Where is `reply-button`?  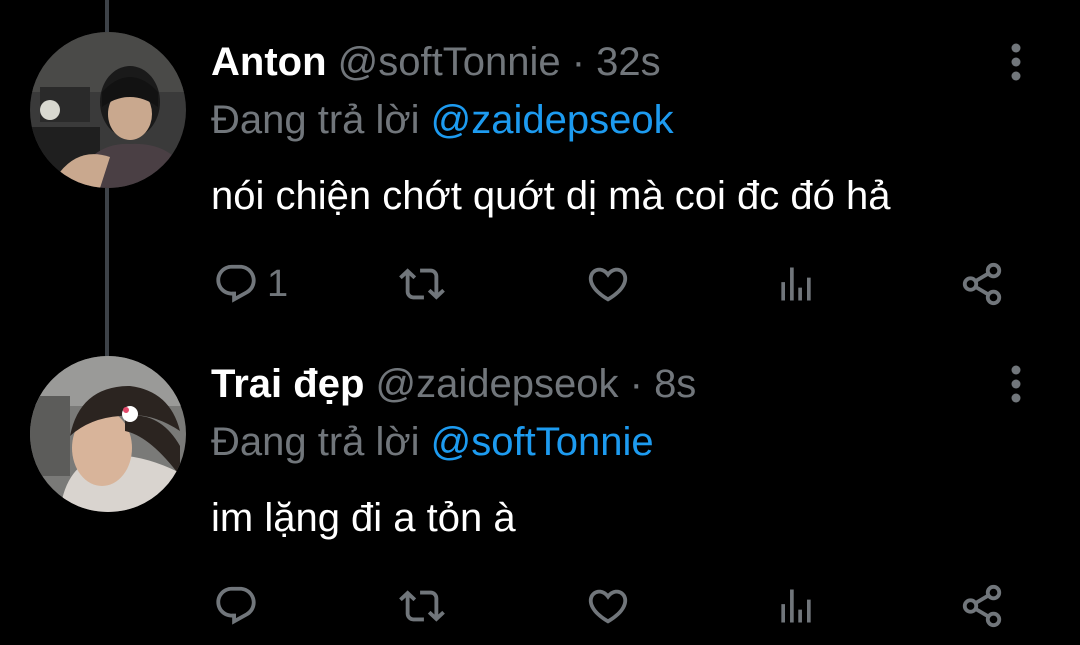
reply-button is located at coordinates (240, 606).